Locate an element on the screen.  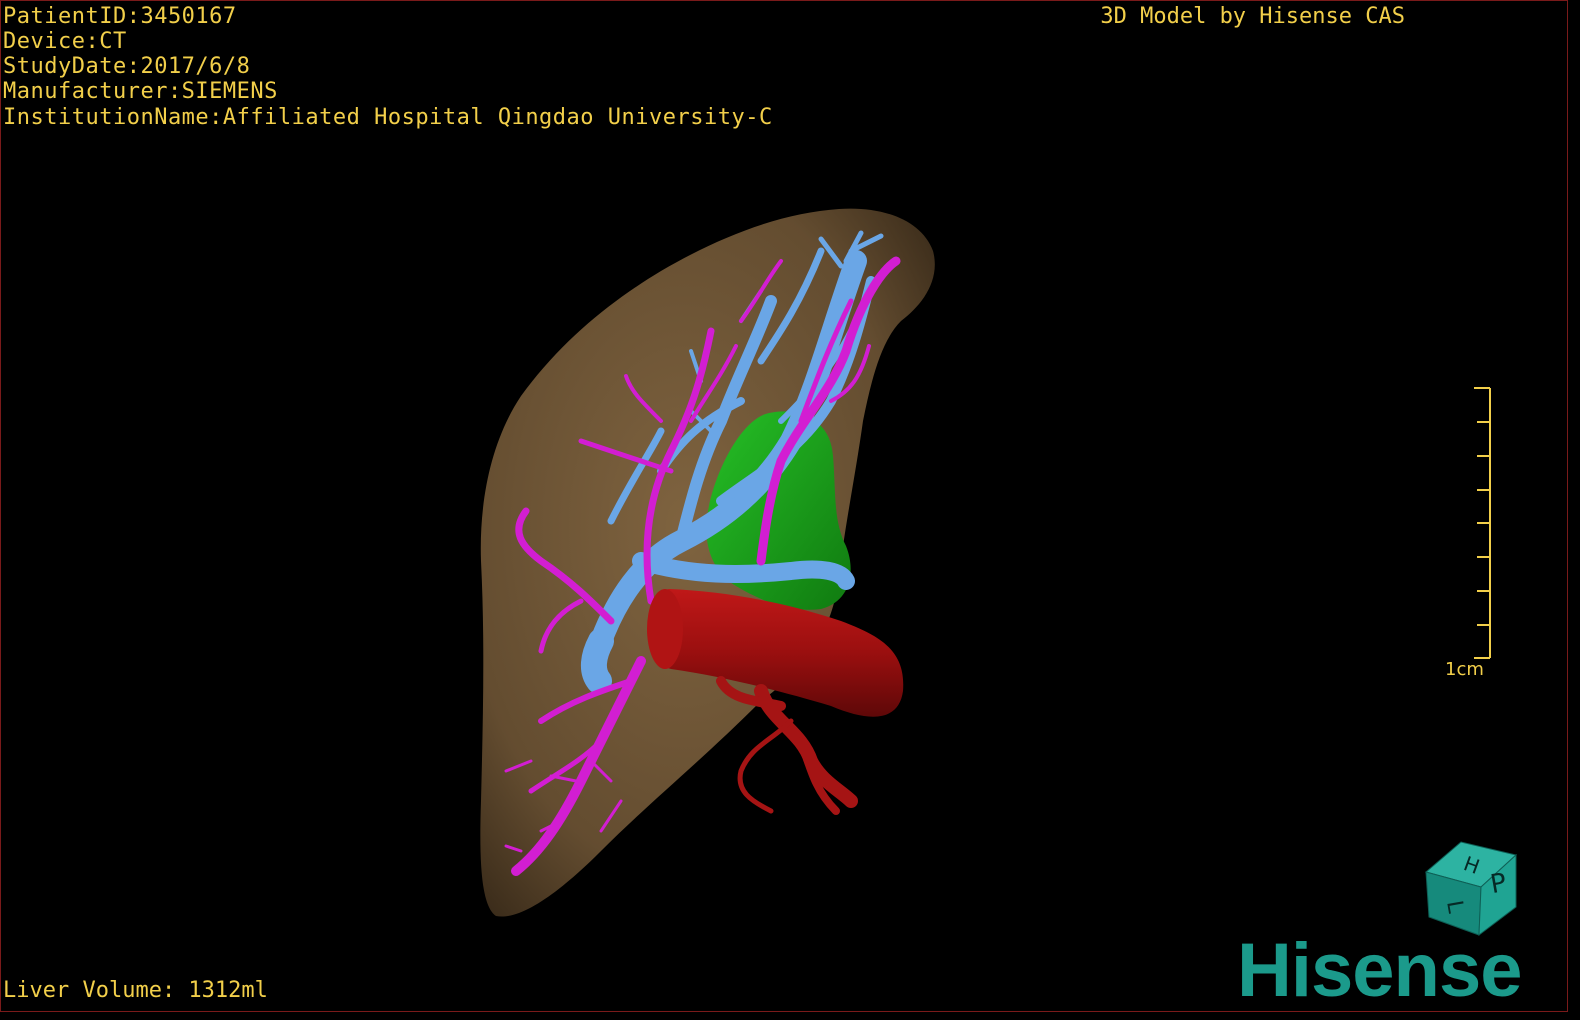
model-credit: 3D Model by Hisense CAS is located at coordinates (1252, 16).